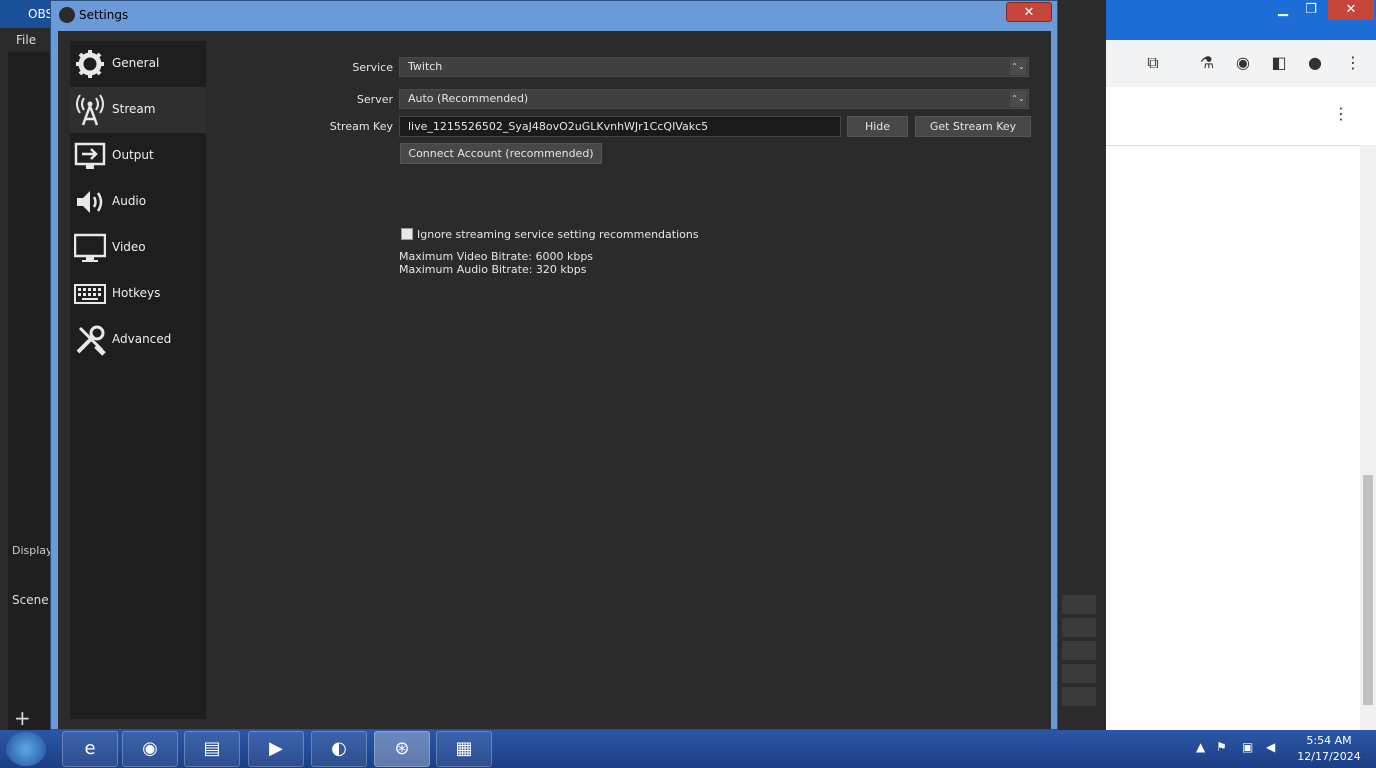 The width and height of the screenshot is (1376, 768). I want to click on taskbar: e ◉ ▤ ▶ ◐ ⊛ ▦ ▲ ⚑ ▣ ◀ 5:54 AM 12/17/2024, so click(688, 749).